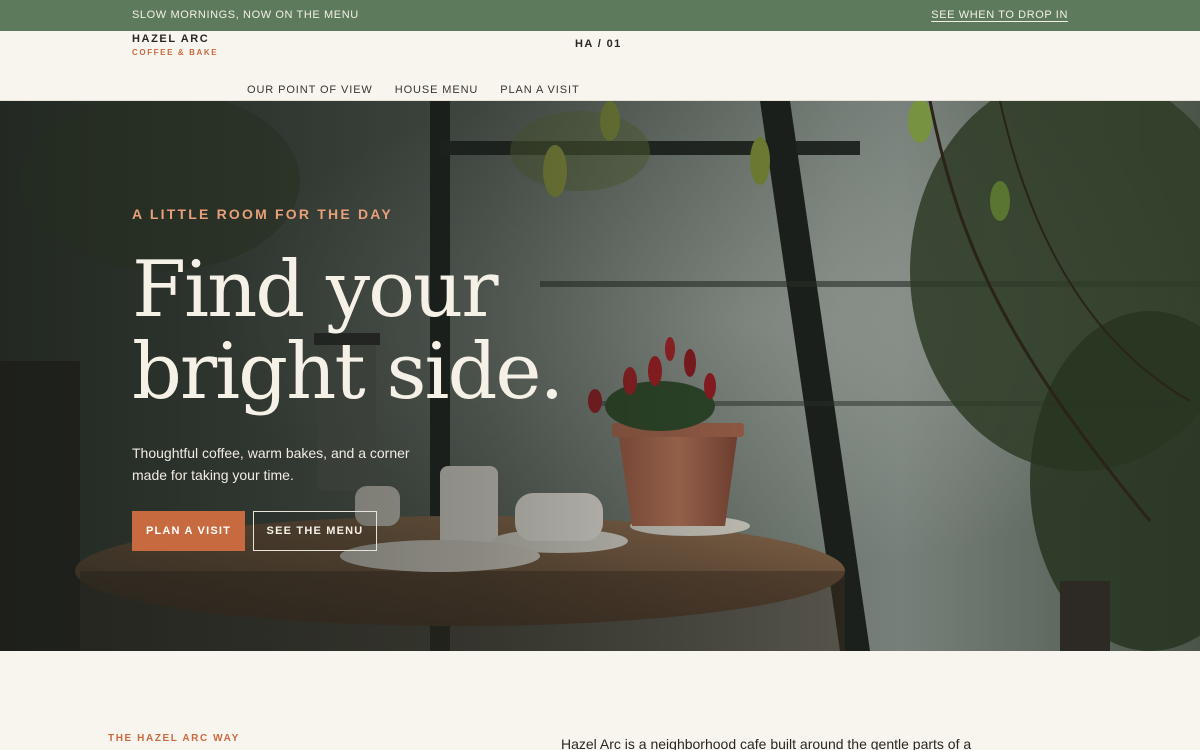  I want to click on nav-item-house-menu: HOUSE MENU, so click(437, 90).